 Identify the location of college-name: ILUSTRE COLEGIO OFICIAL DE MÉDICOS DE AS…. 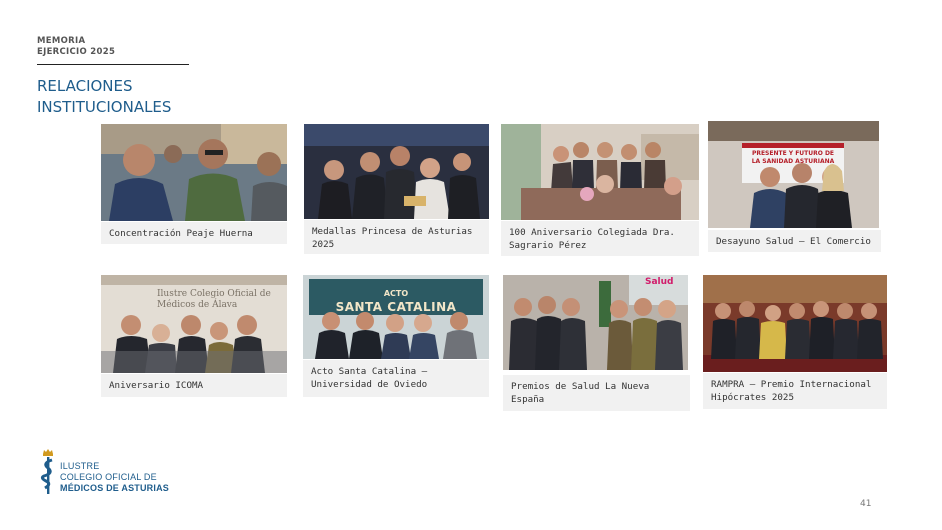
(114, 477).